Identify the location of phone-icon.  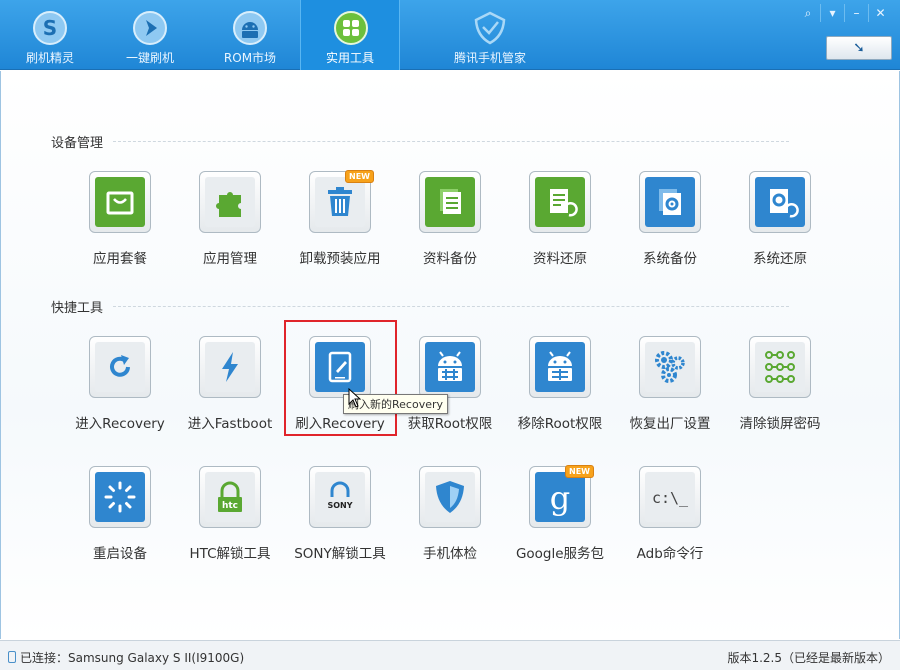
(12, 657).